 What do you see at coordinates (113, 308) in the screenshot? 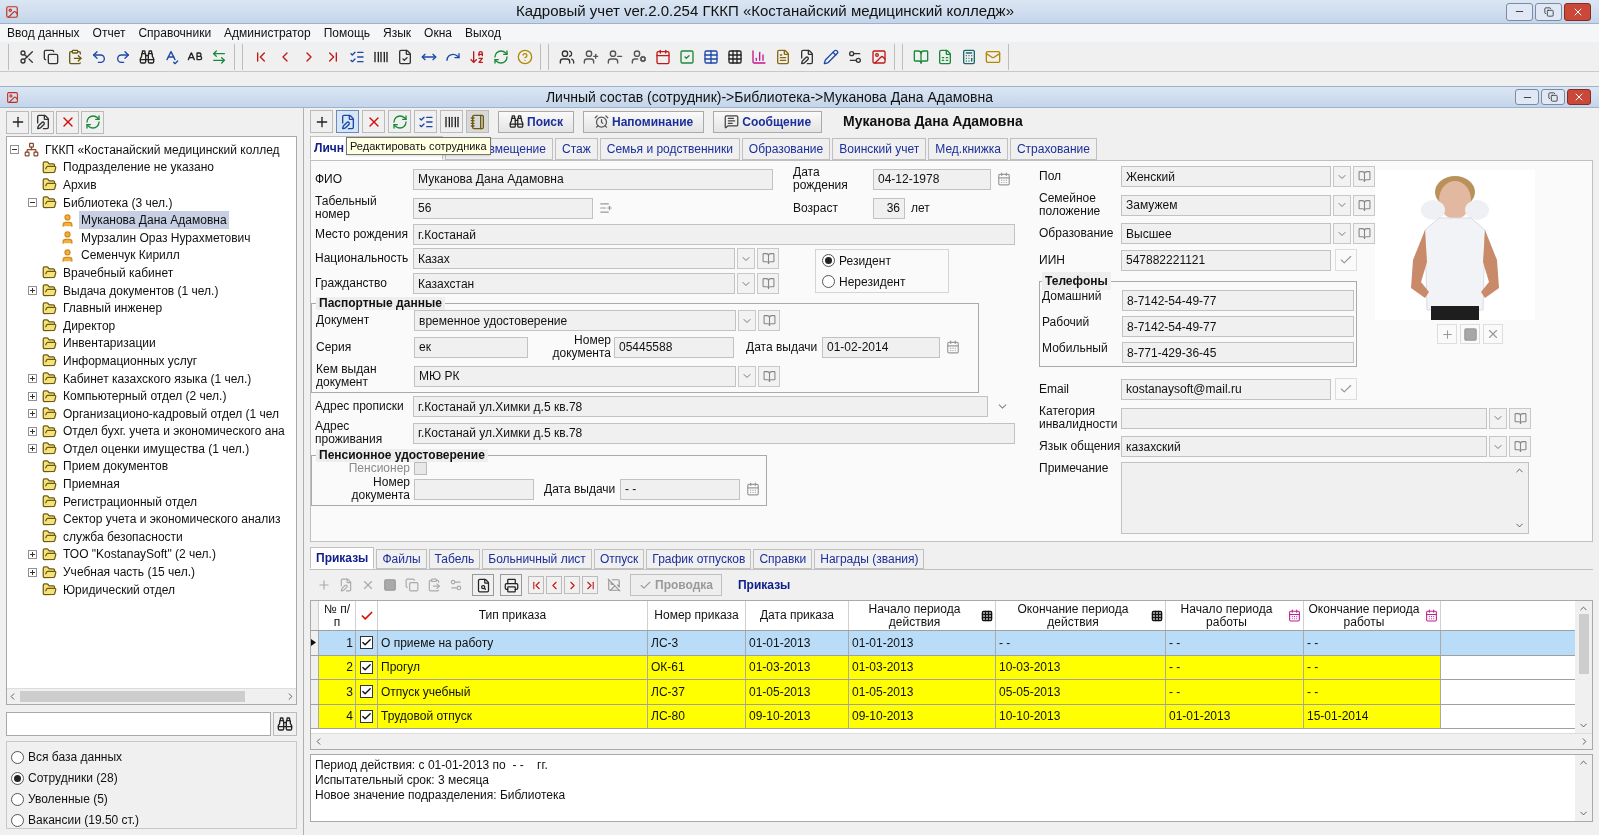
I see `tree-item: Главный инженер` at bounding box center [113, 308].